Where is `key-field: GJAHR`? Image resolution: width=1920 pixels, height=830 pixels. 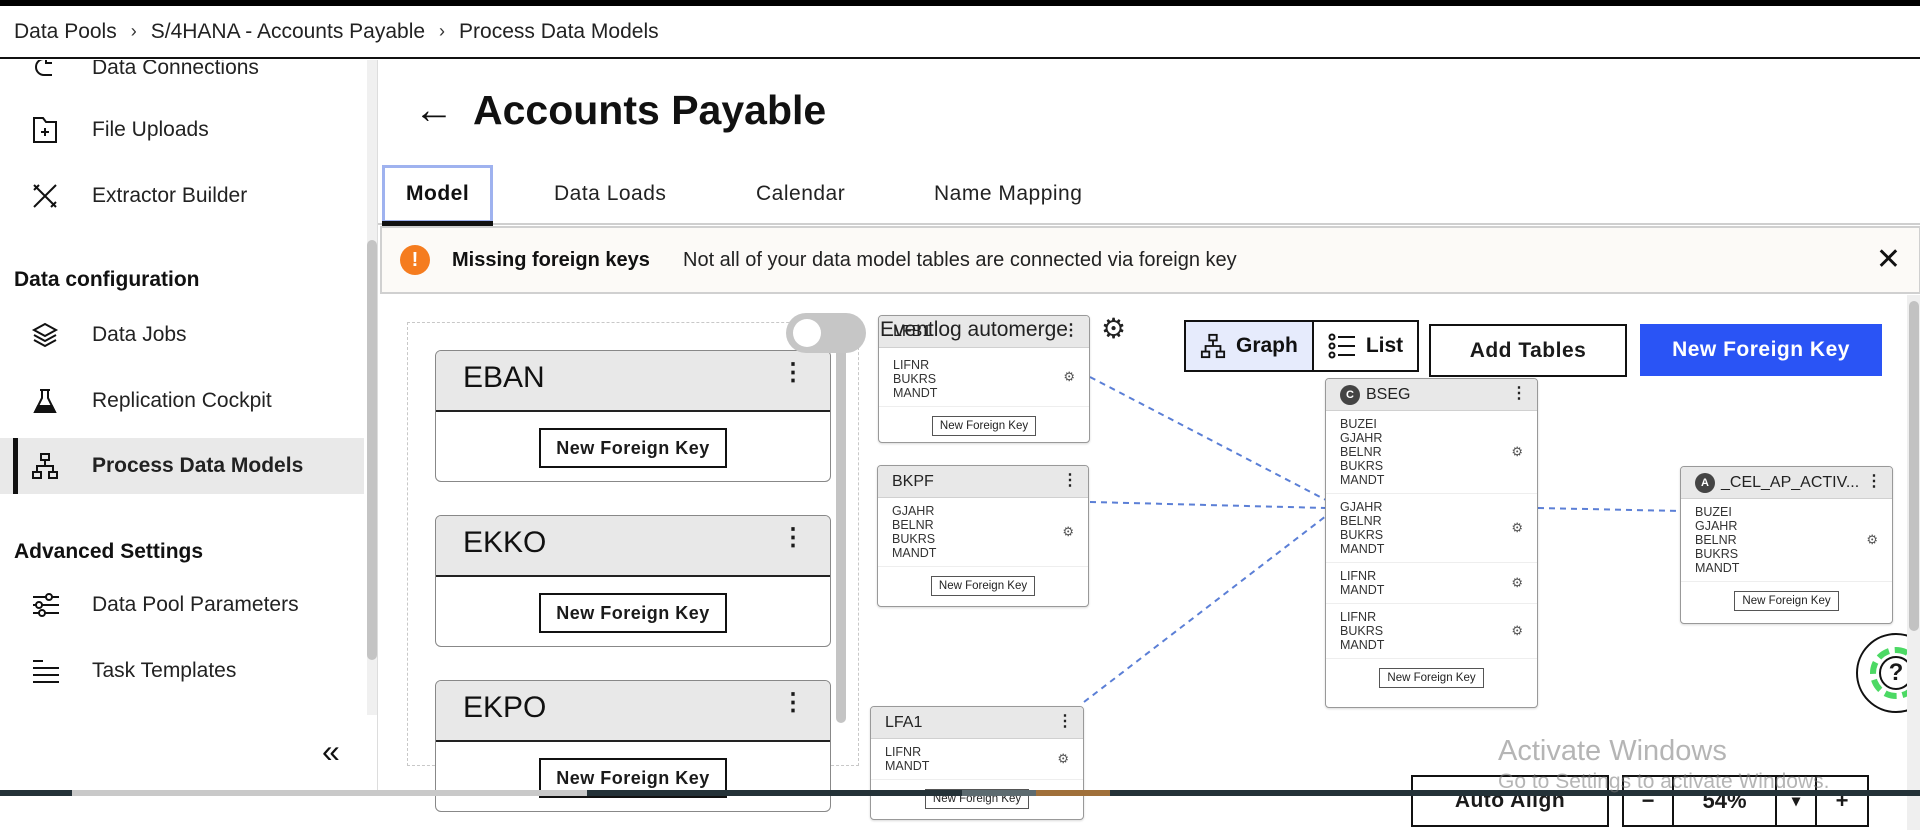
key-field: GJAHR is located at coordinates (1361, 507).